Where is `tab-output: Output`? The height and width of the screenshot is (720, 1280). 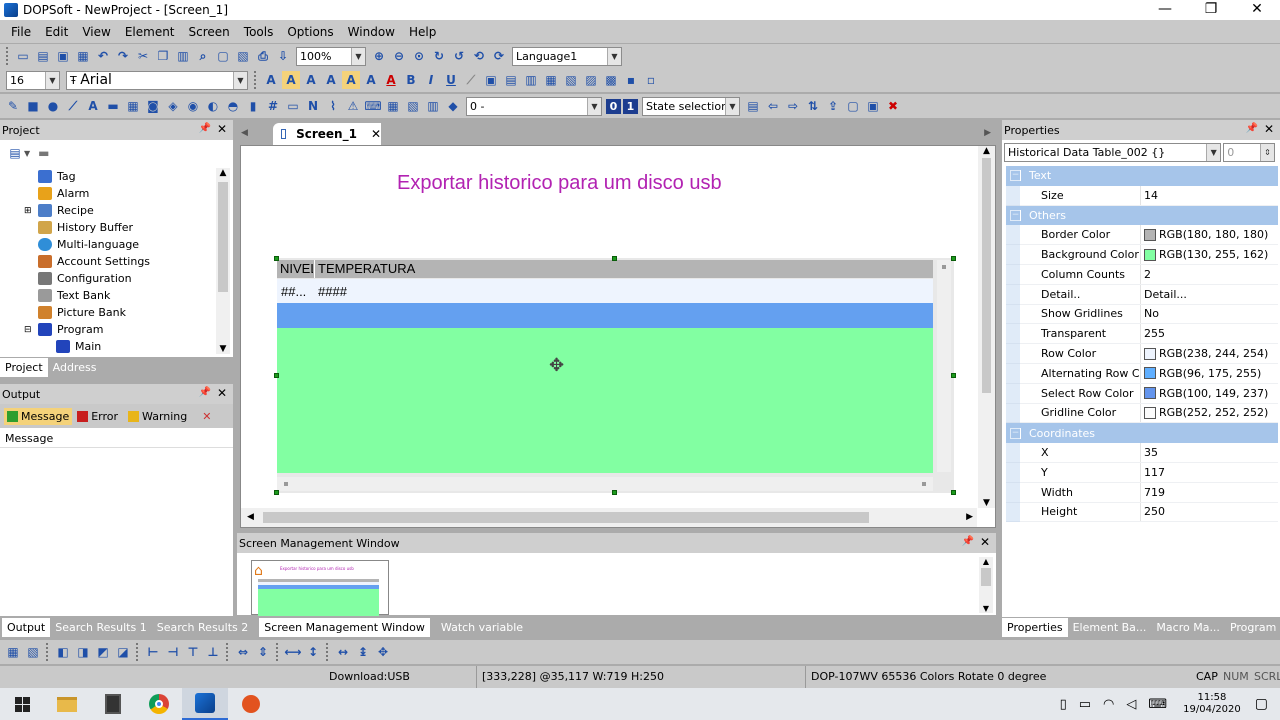
tab-output: Output is located at coordinates (26, 627).